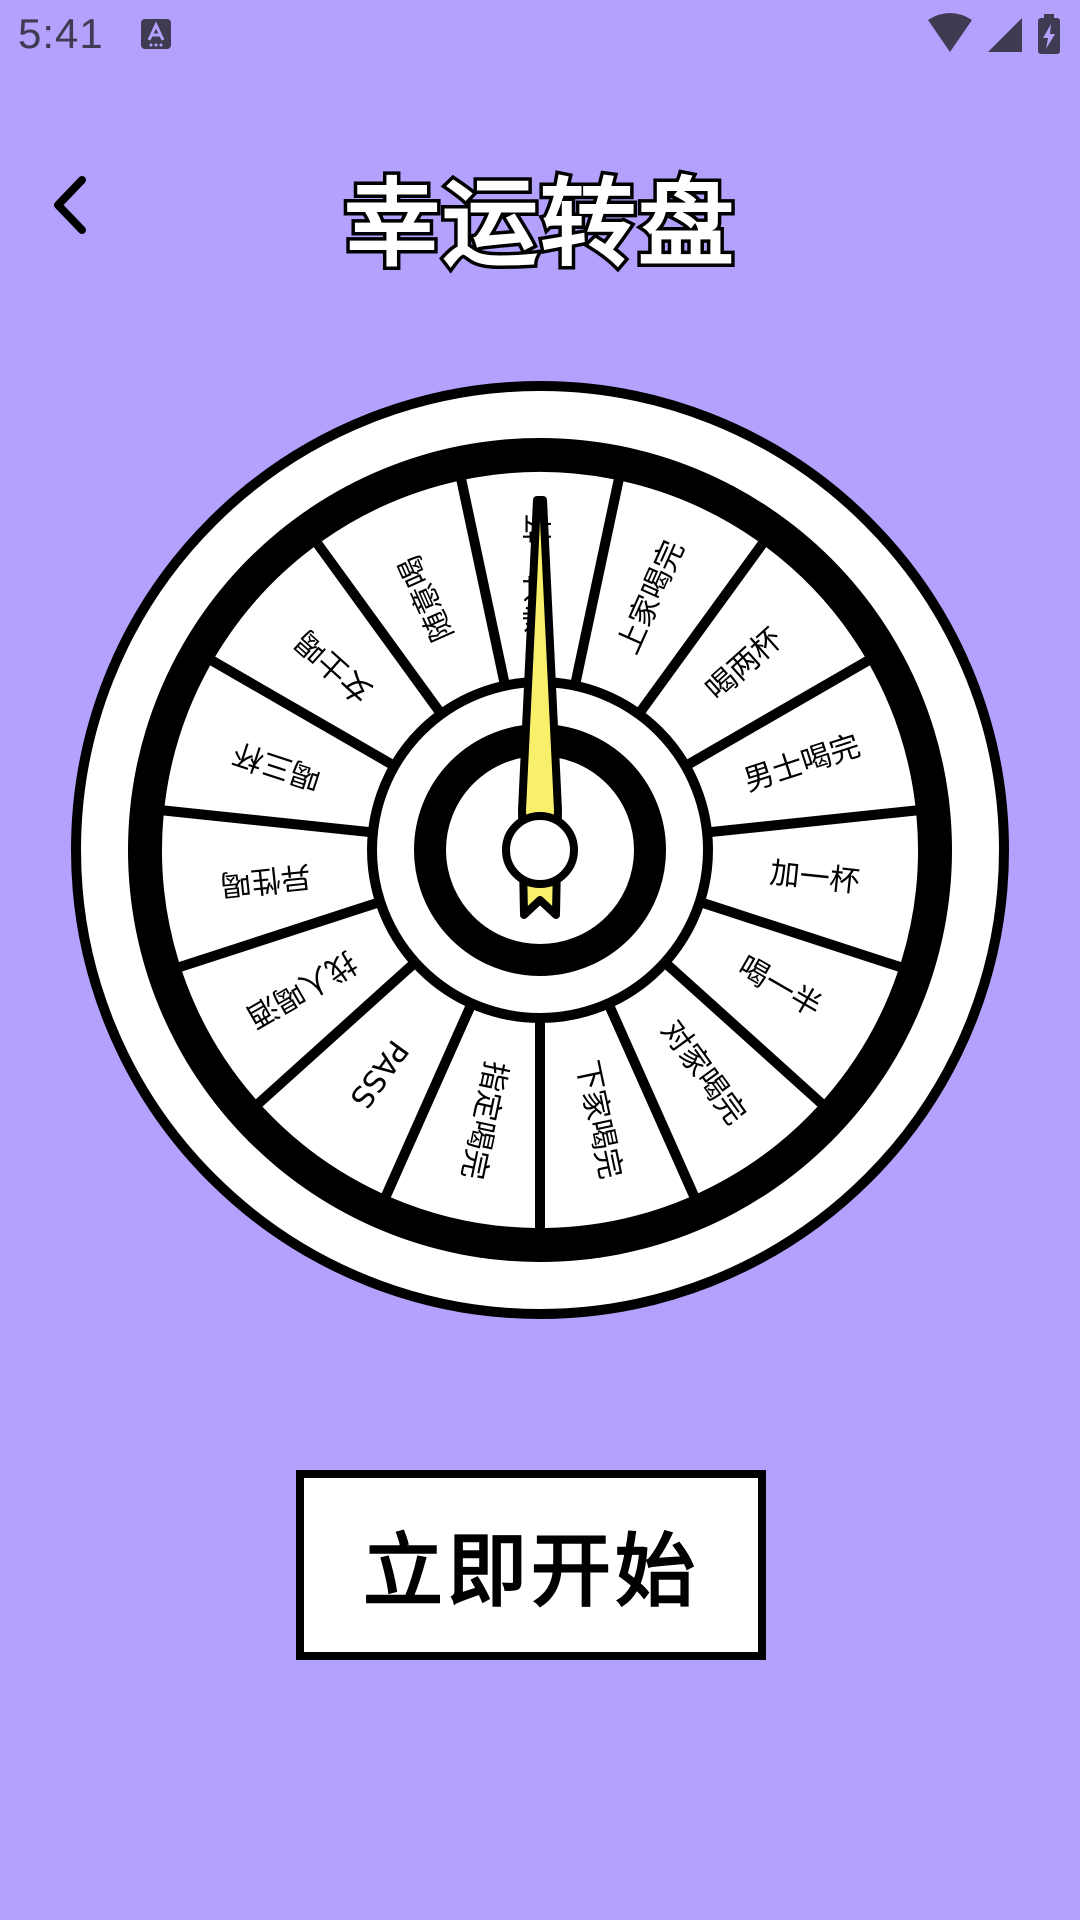  Describe the element at coordinates (156, 34) in the screenshot. I see `text-input-icon` at that location.